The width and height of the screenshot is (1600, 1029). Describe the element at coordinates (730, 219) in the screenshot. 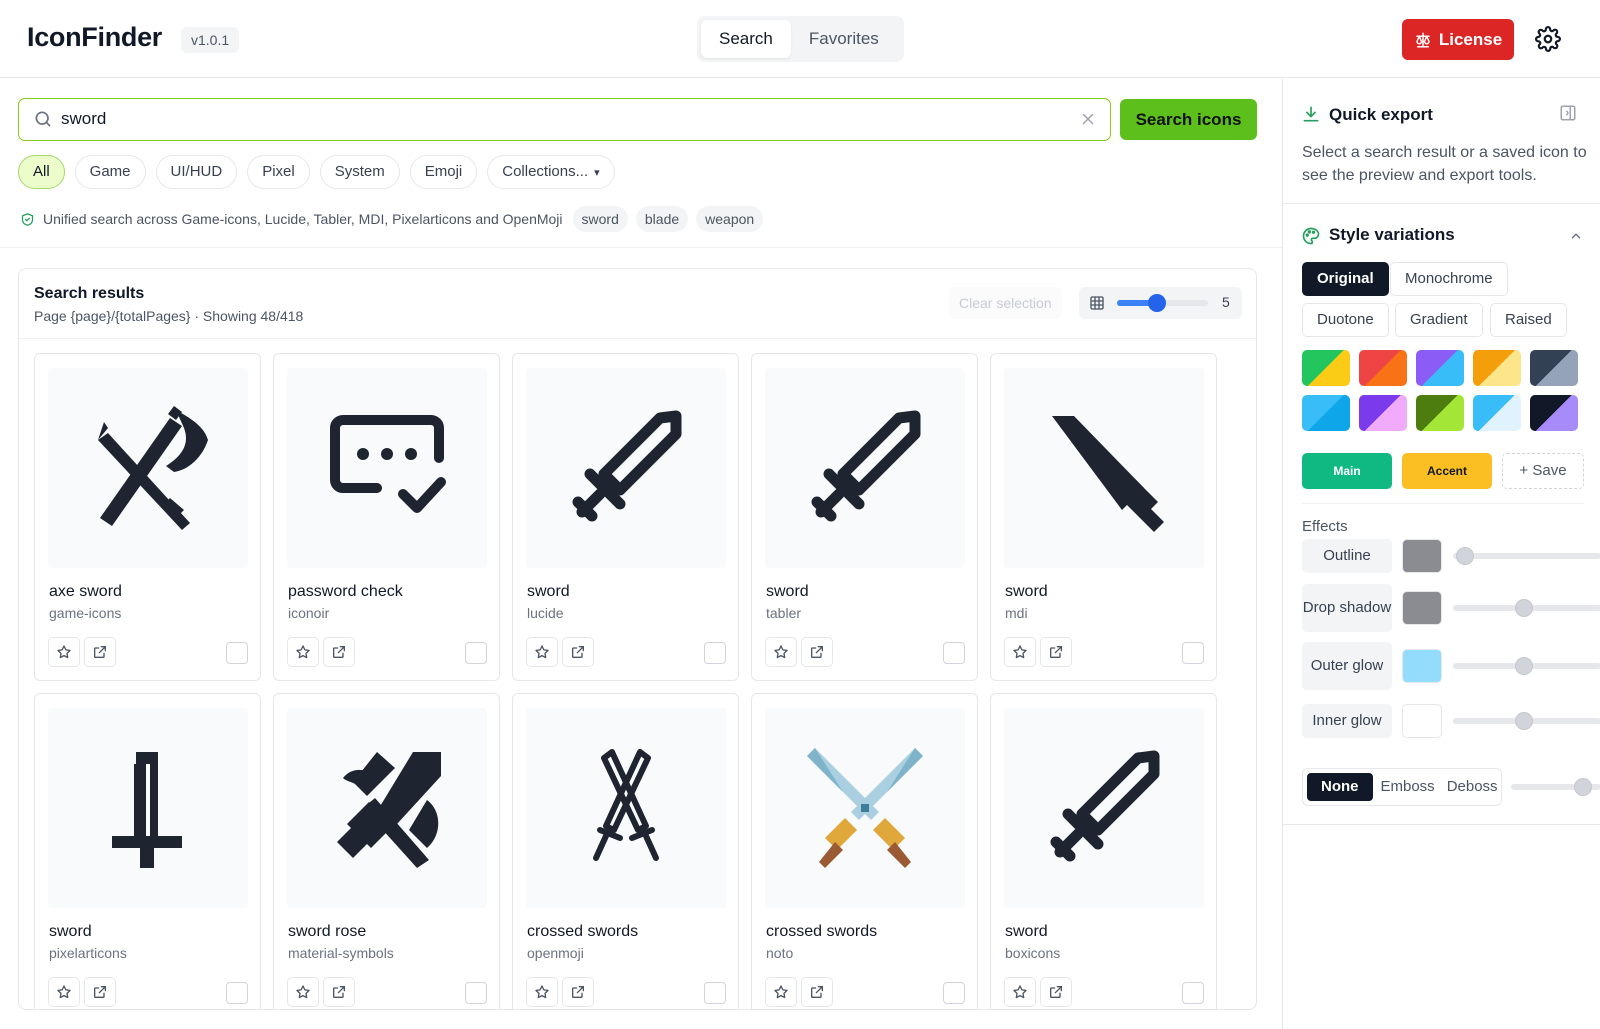

I see `search-tag: weapon` at that location.